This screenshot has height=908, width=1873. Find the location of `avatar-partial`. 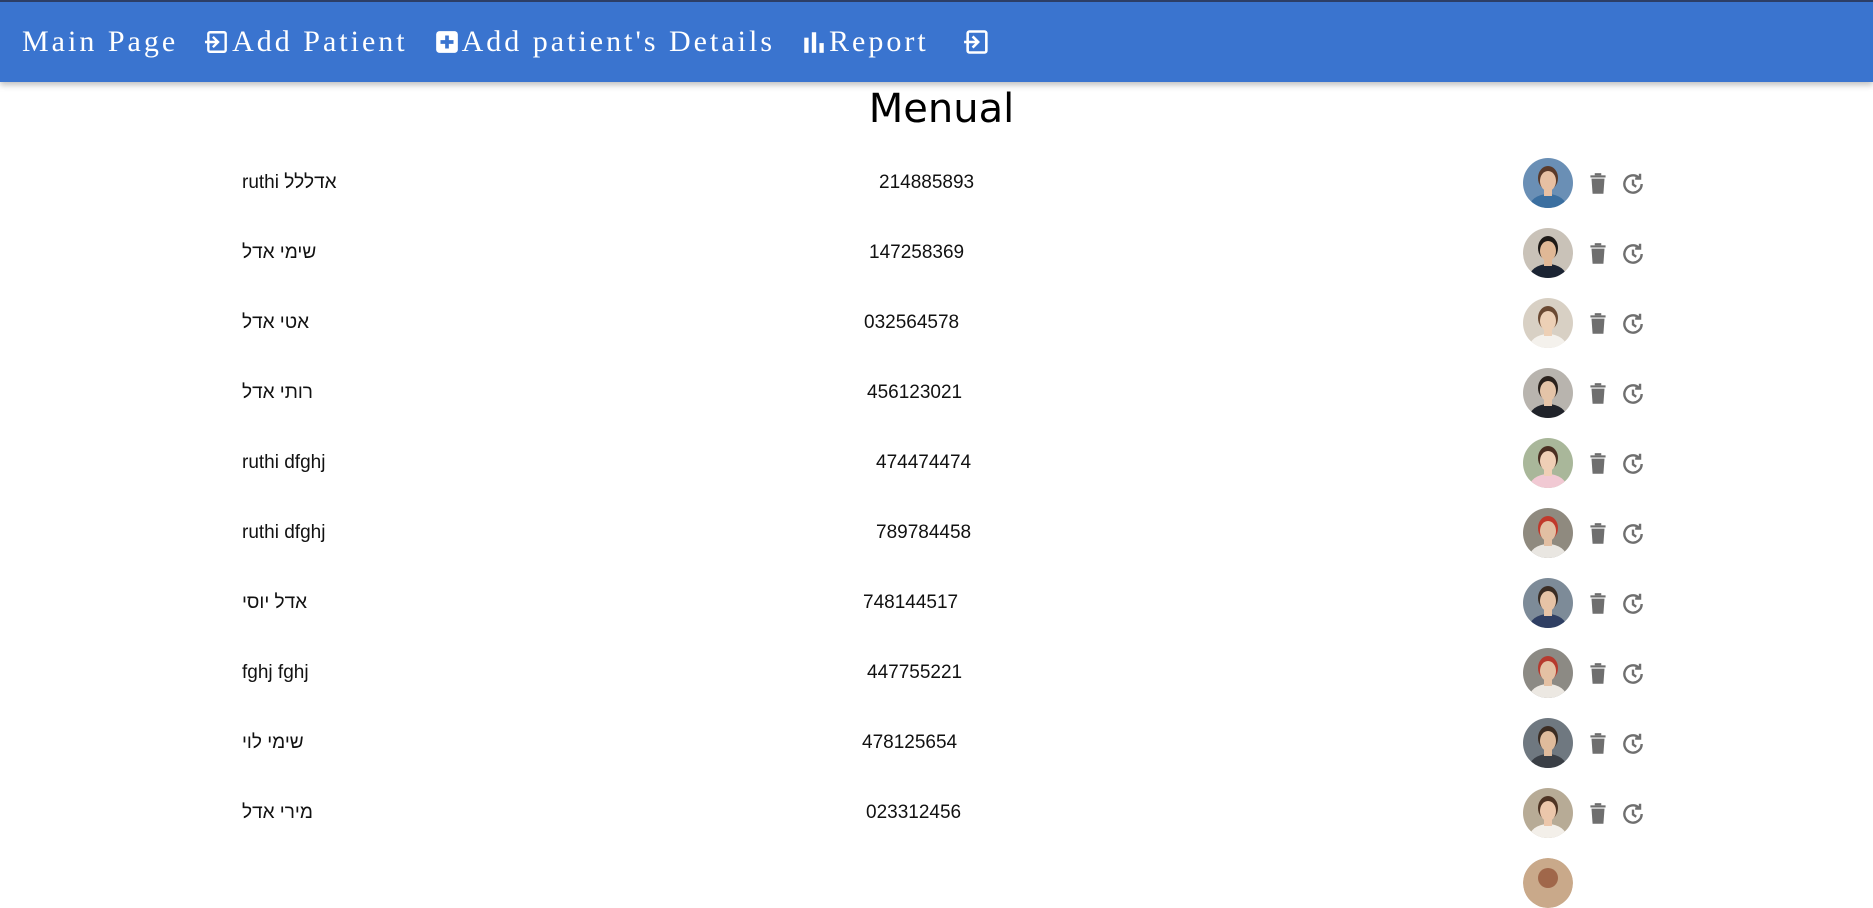

avatar-partial is located at coordinates (1548, 883).